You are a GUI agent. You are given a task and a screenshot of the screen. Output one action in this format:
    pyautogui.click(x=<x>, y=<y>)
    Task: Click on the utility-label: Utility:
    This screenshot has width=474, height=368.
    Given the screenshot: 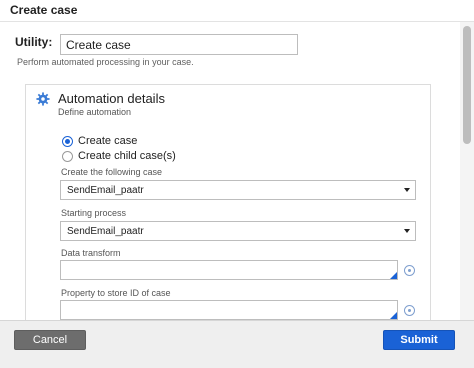 What is the action you would take?
    pyautogui.click(x=34, y=42)
    